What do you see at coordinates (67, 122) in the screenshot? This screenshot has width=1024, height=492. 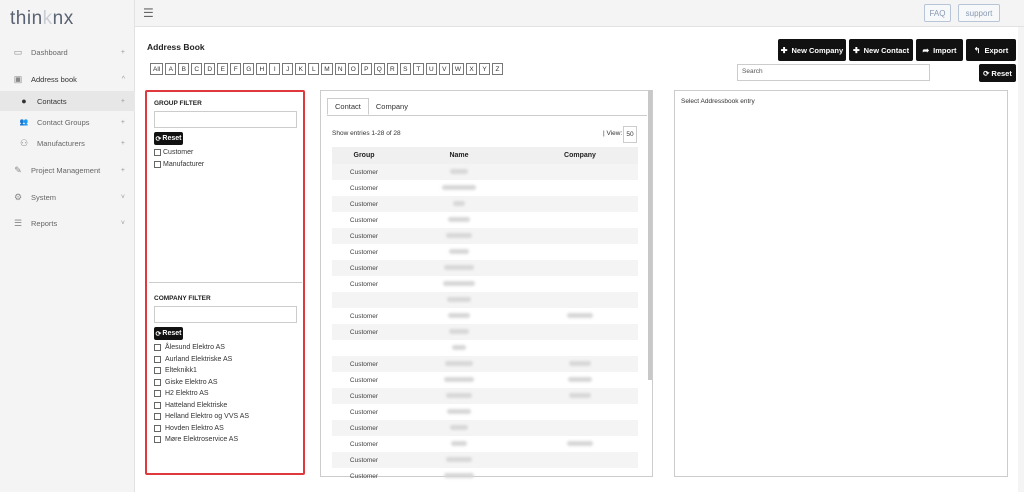 I see `sidebar-item-contact-groups: 👥 Contact Groups +` at bounding box center [67, 122].